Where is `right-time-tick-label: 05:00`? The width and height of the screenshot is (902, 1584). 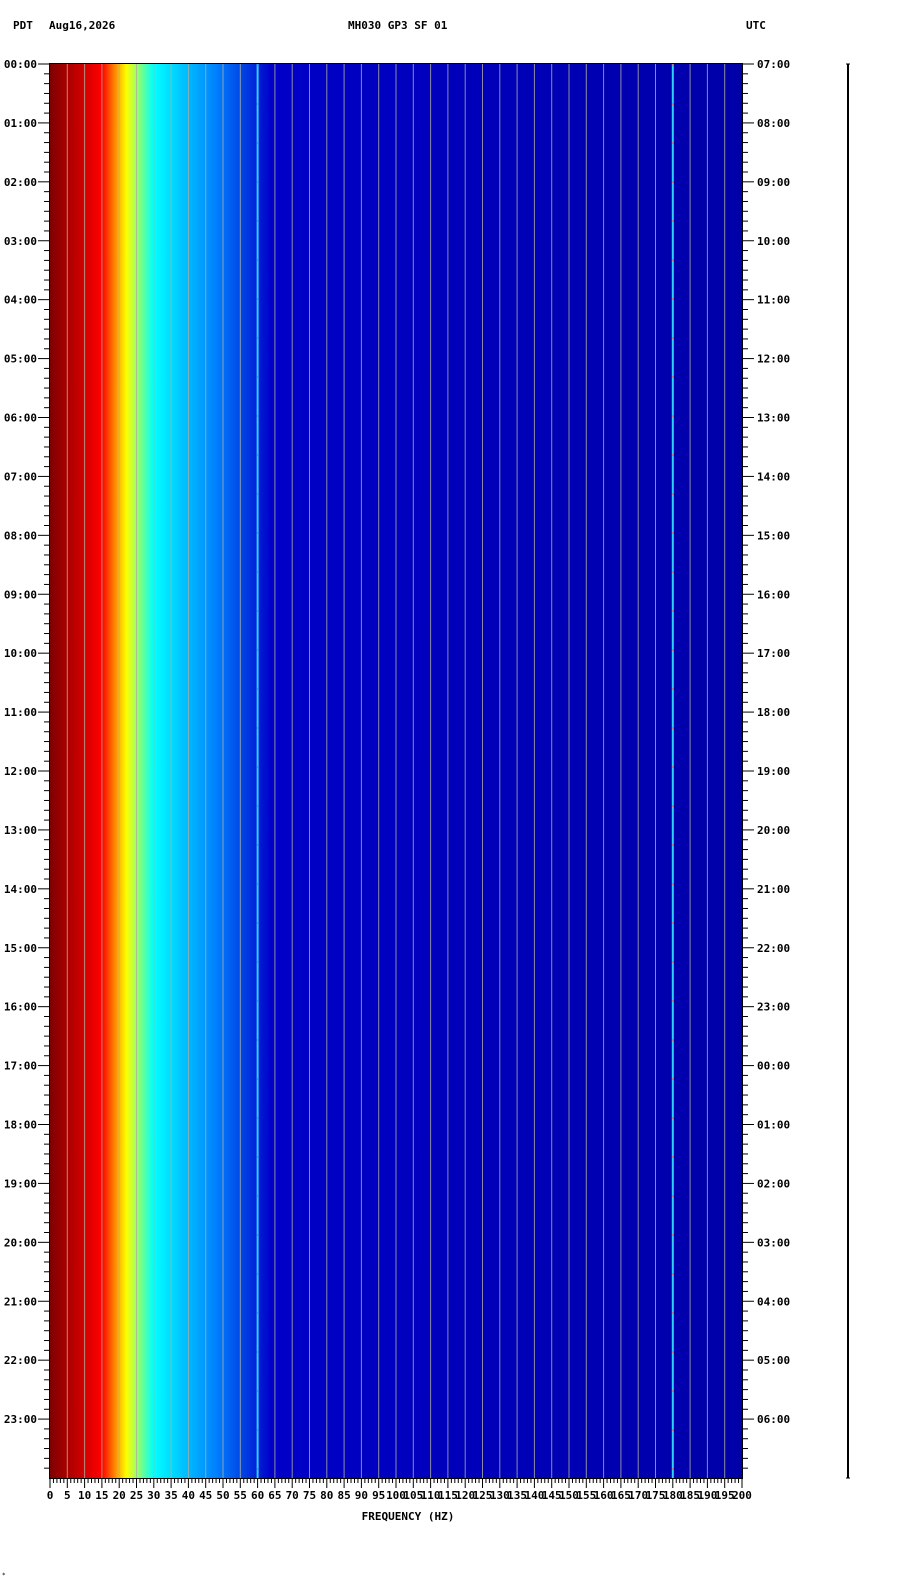 right-time-tick-label: 05:00 is located at coordinates (773, 1360).